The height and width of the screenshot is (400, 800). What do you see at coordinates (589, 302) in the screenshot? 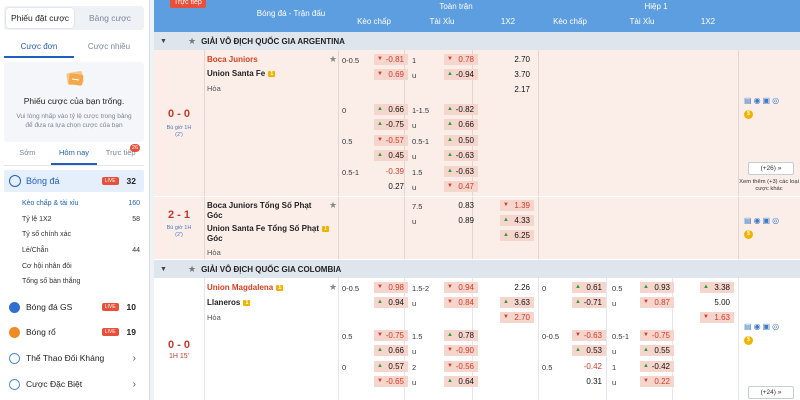
I see `odds-cell: ▲ -0.71` at bounding box center [589, 302].